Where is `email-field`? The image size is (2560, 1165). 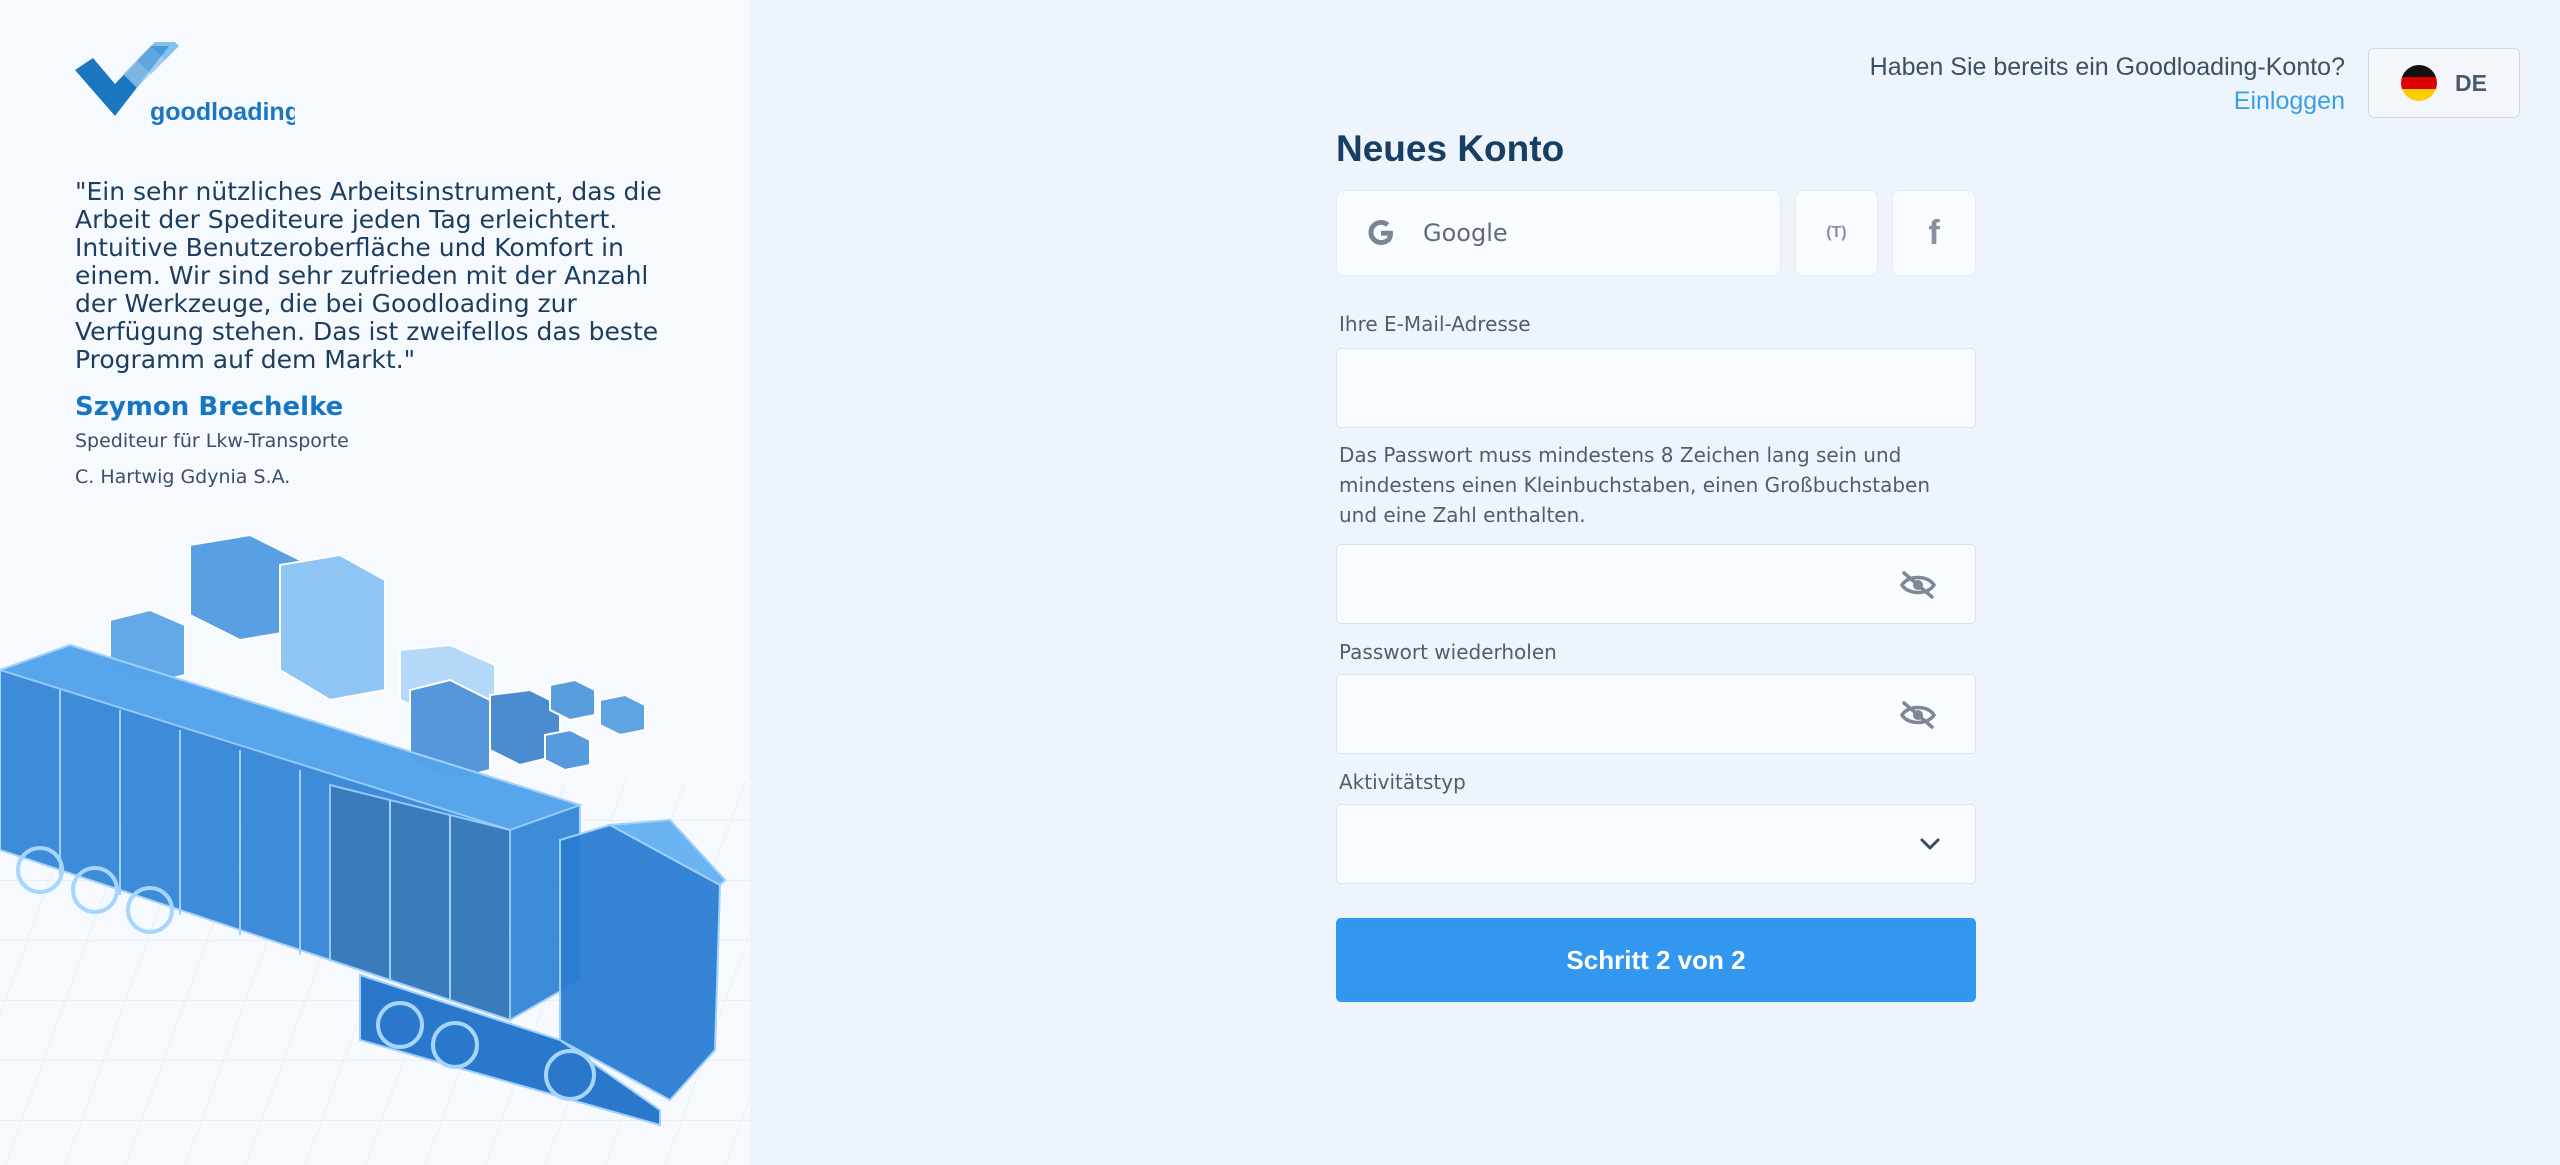
email-field is located at coordinates (1656, 388).